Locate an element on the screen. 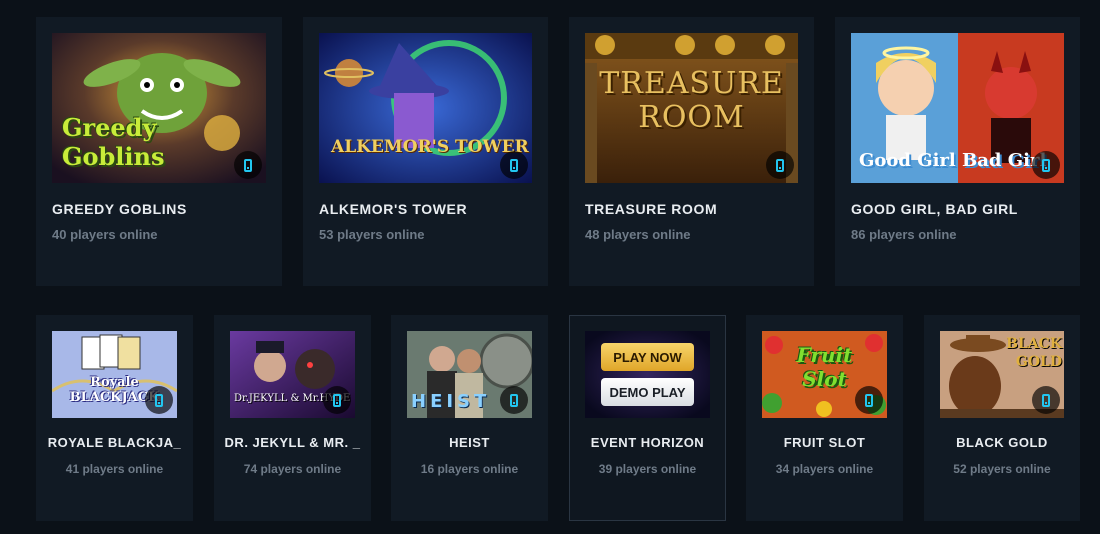 Image resolution: width=1100 pixels, height=534 pixels. game-thumbnail: HEIST is located at coordinates (469, 374).